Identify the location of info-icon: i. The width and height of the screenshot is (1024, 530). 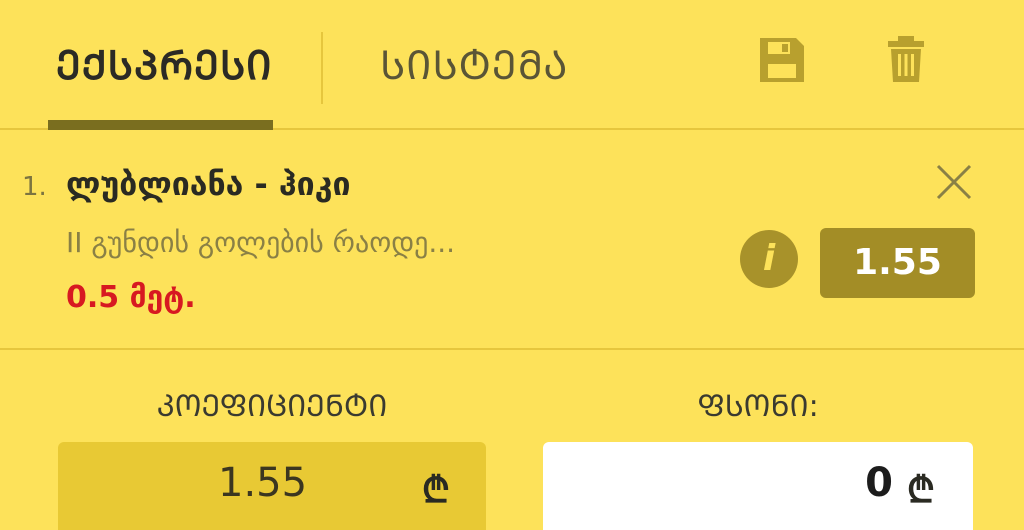
(769, 259).